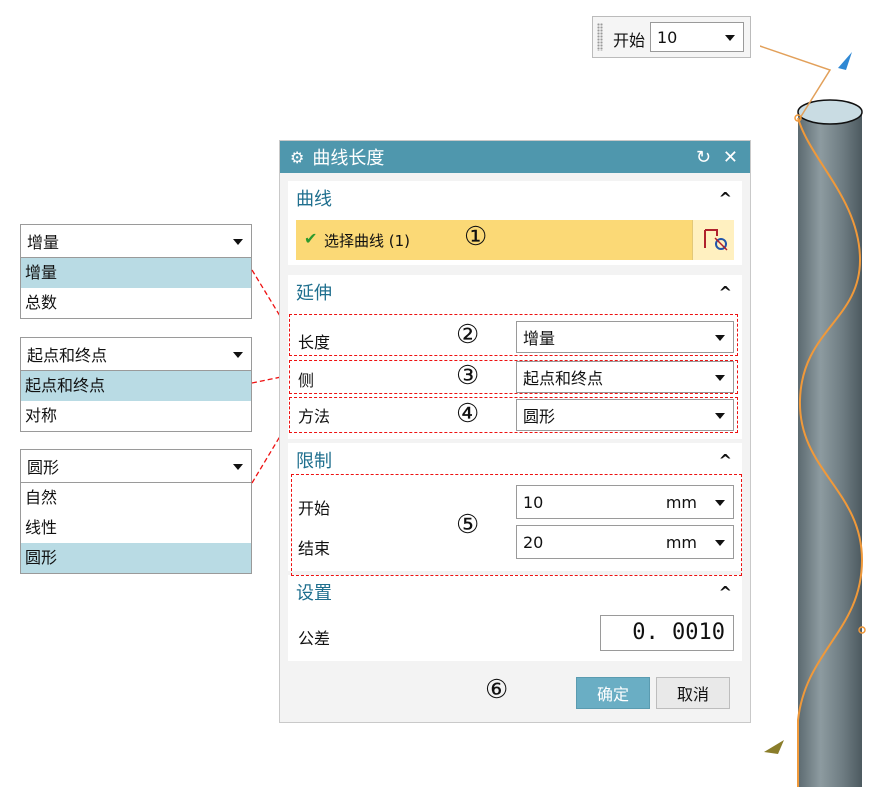 The width and height of the screenshot is (891, 787). I want to click on annotation-box-side, so click(513, 377).